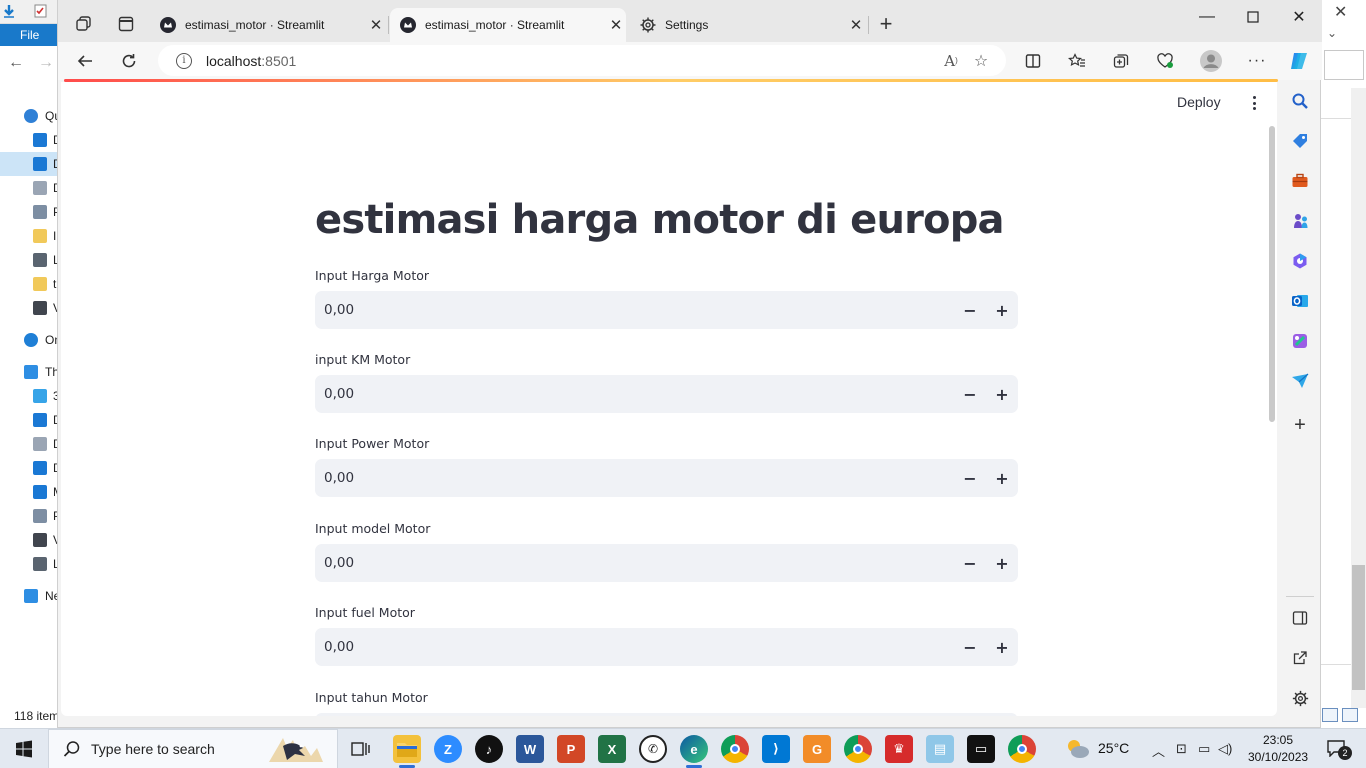 This screenshot has height=768, width=1366. What do you see at coordinates (1344, 65) in the screenshot?
I see `explorer-search-box` at bounding box center [1344, 65].